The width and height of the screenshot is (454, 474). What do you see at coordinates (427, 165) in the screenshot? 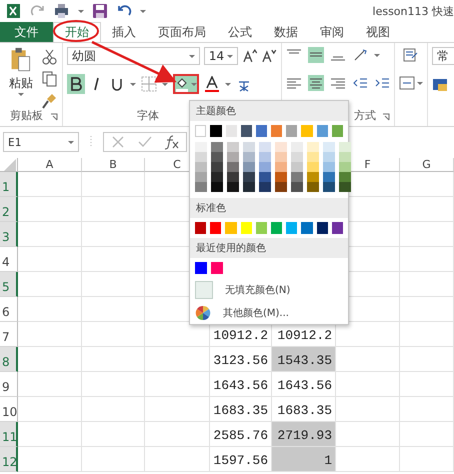
I see `column-header: G` at bounding box center [427, 165].